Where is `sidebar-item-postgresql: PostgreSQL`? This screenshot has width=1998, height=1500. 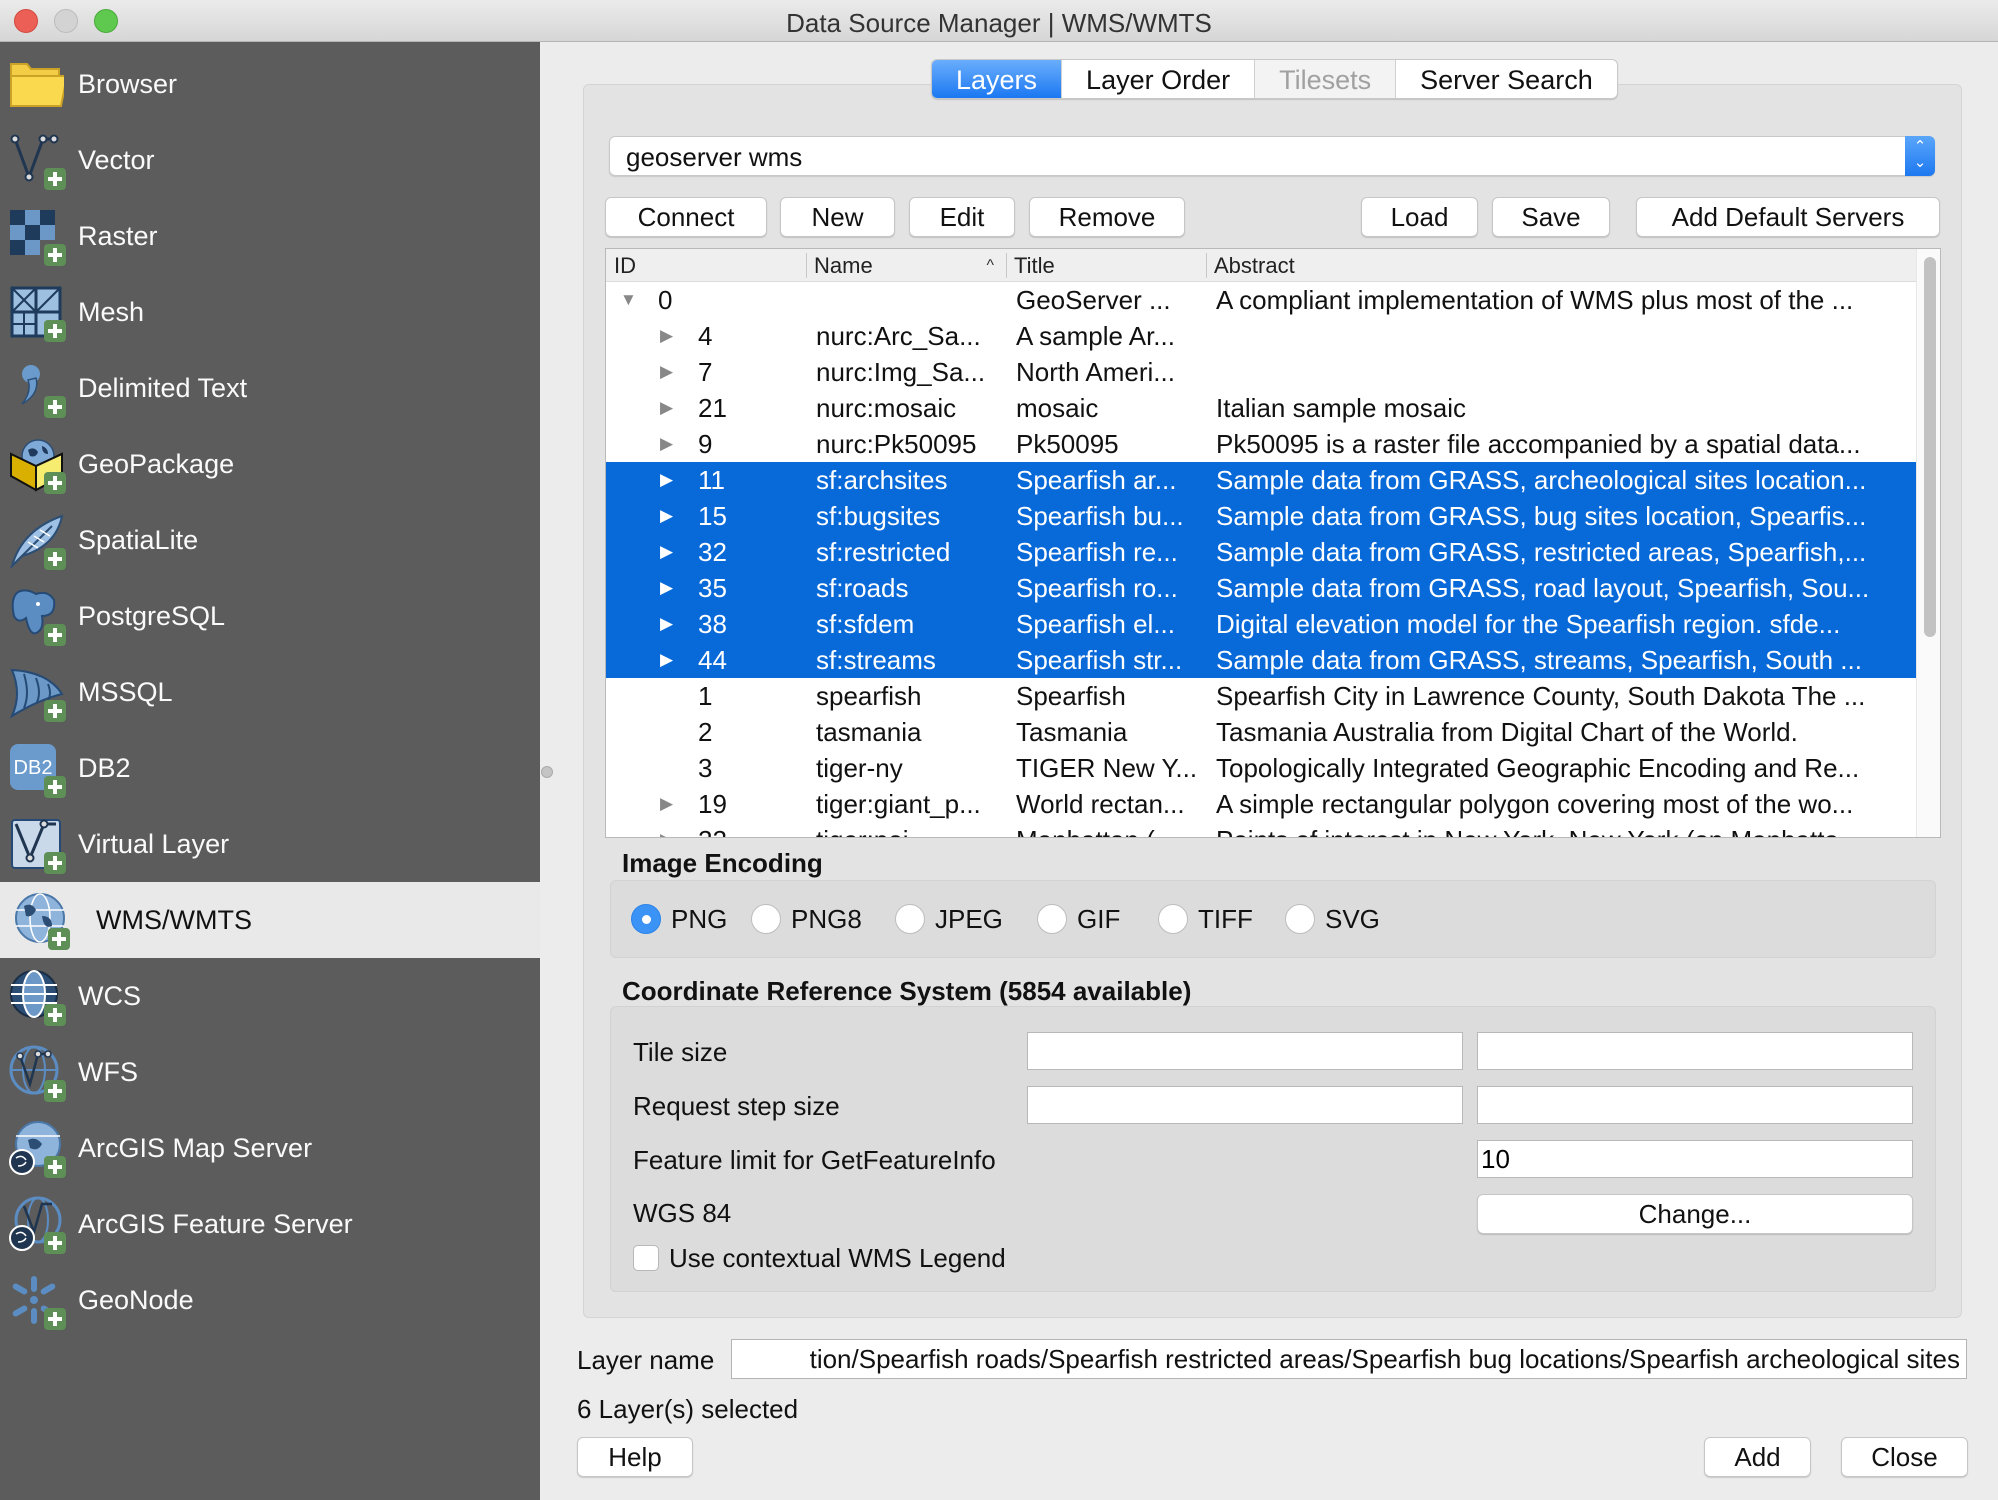
sidebar-item-postgresql: PostgreSQL is located at coordinates (270, 616).